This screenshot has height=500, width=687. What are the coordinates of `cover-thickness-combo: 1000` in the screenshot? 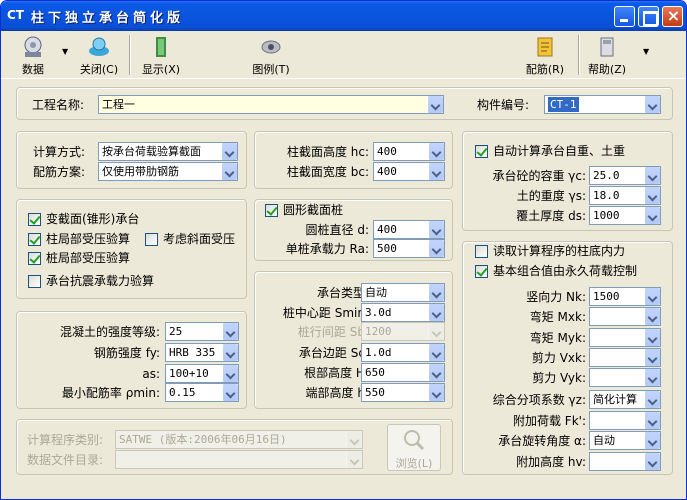 It's located at (625, 215).